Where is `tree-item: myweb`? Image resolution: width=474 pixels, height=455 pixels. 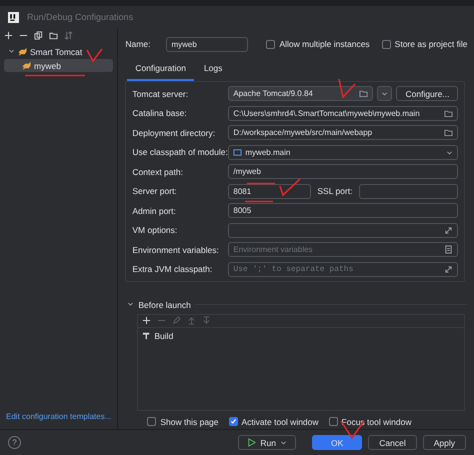 tree-item: myweb is located at coordinates (59, 65).